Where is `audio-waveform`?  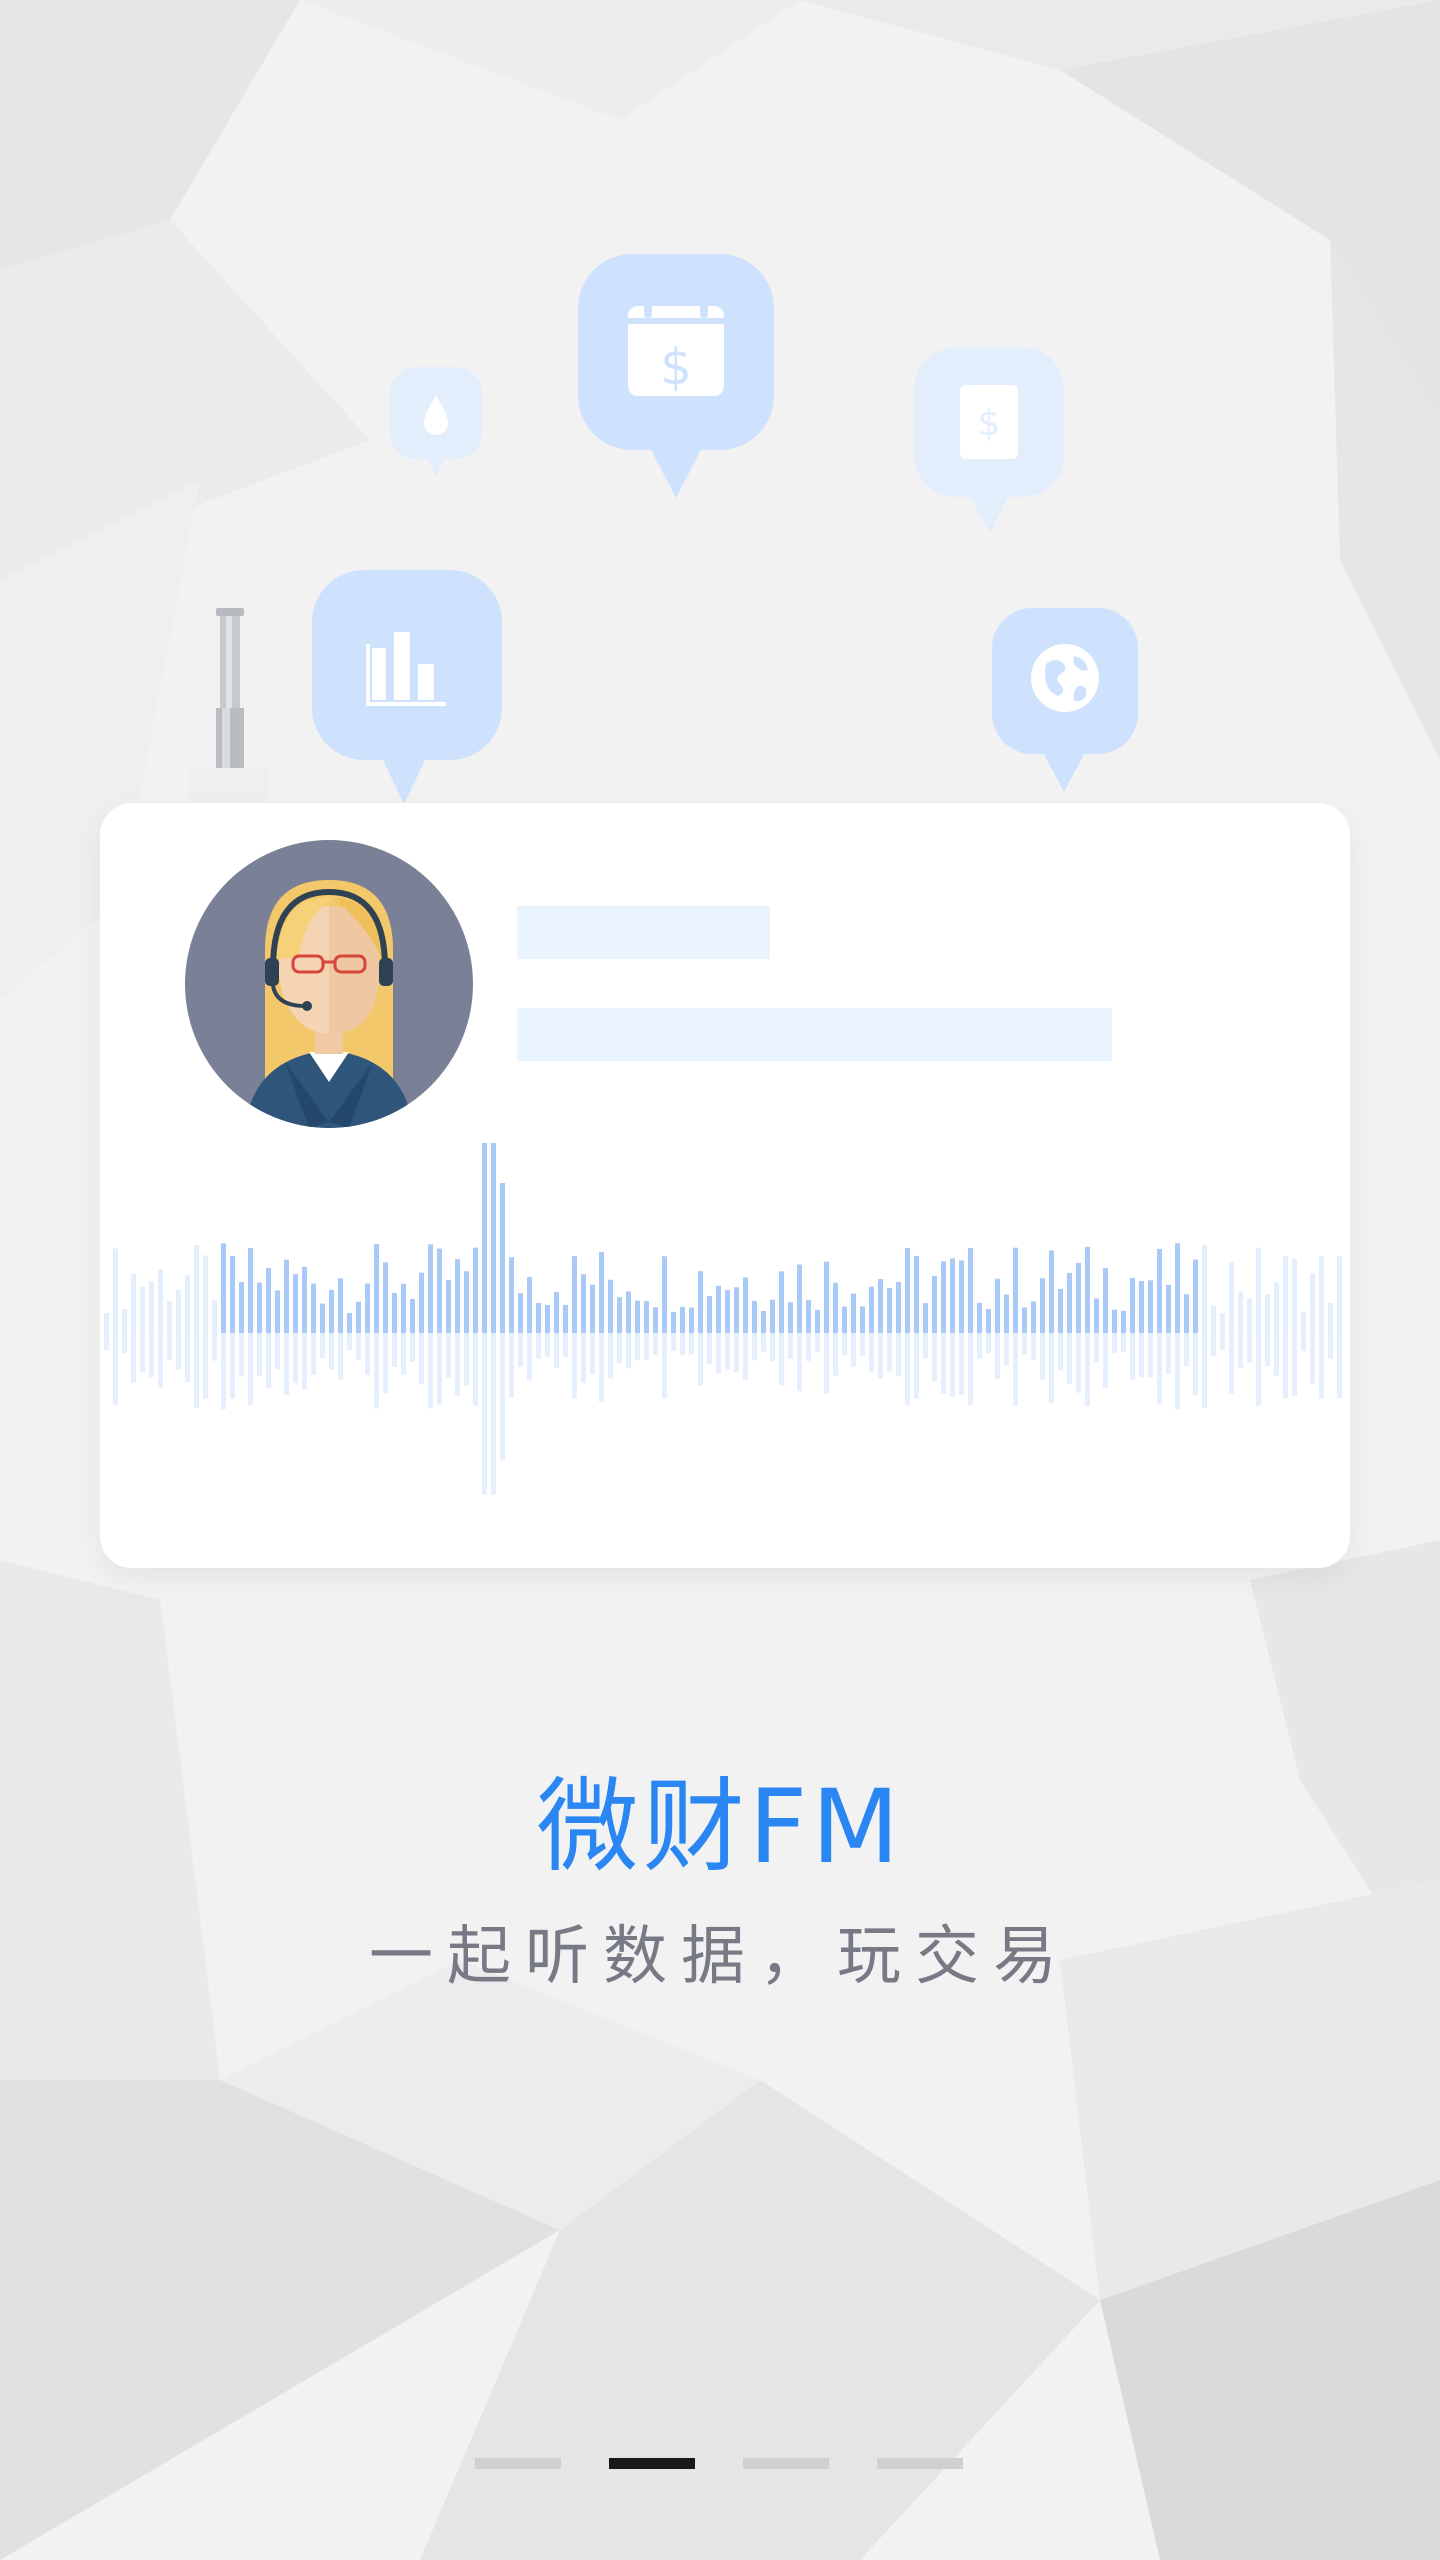 audio-waveform is located at coordinates (723, 1319).